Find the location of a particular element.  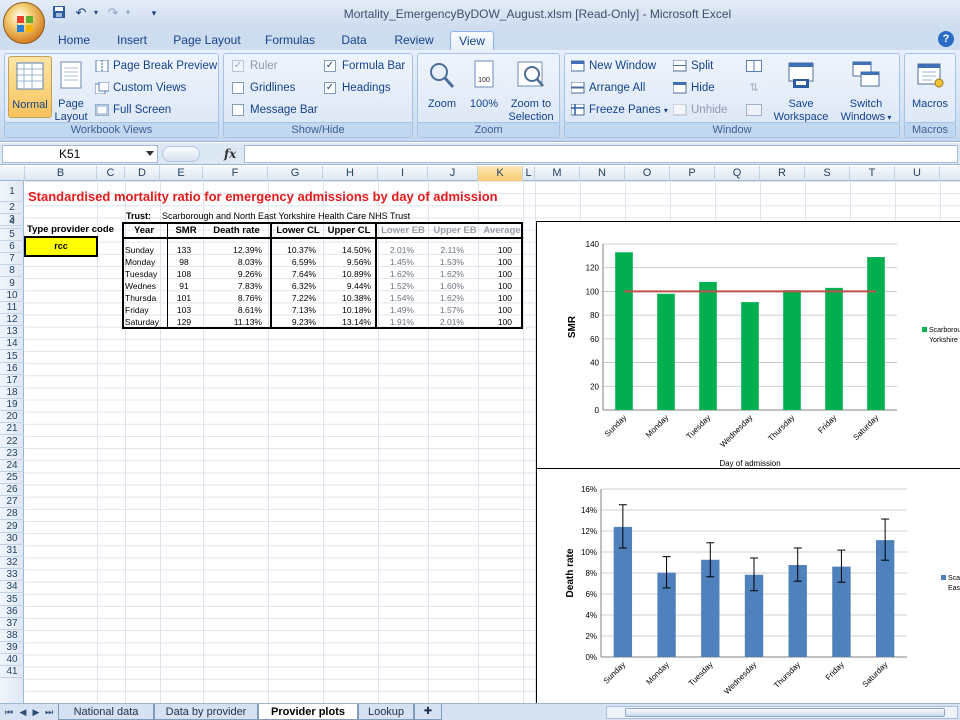

headings-checkbox: ✓ Headings is located at coordinates (357, 88).